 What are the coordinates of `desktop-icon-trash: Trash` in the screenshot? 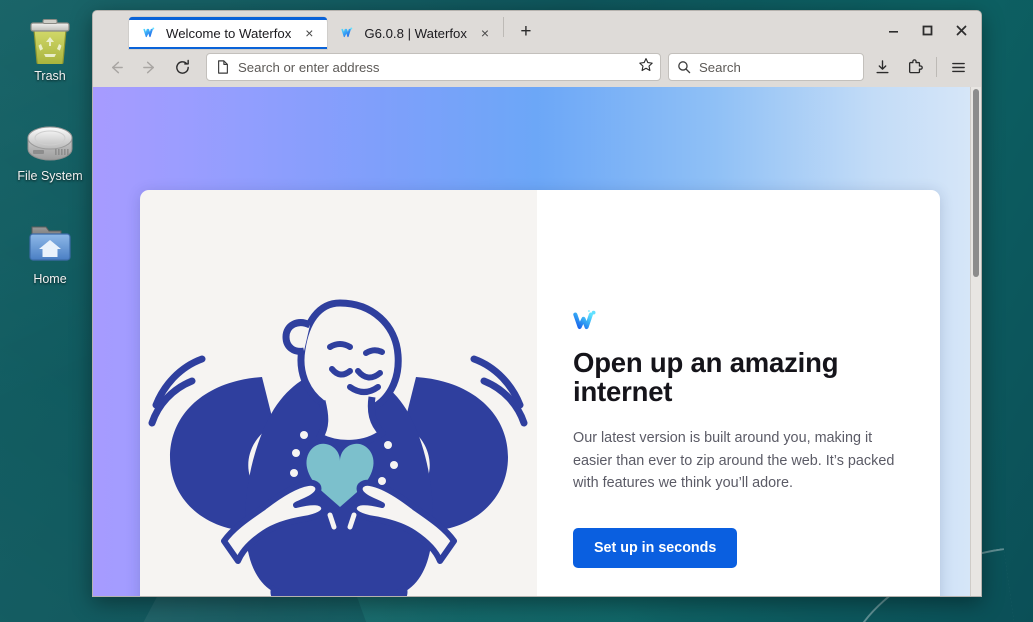 It's located at (50, 47).